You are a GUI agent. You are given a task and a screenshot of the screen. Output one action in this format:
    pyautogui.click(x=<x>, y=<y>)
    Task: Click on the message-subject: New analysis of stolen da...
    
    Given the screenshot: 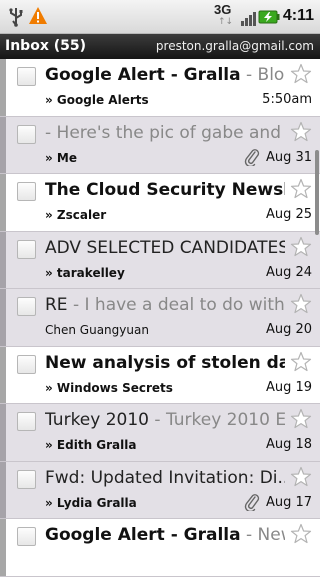 What is the action you would take?
    pyautogui.click(x=165, y=362)
    